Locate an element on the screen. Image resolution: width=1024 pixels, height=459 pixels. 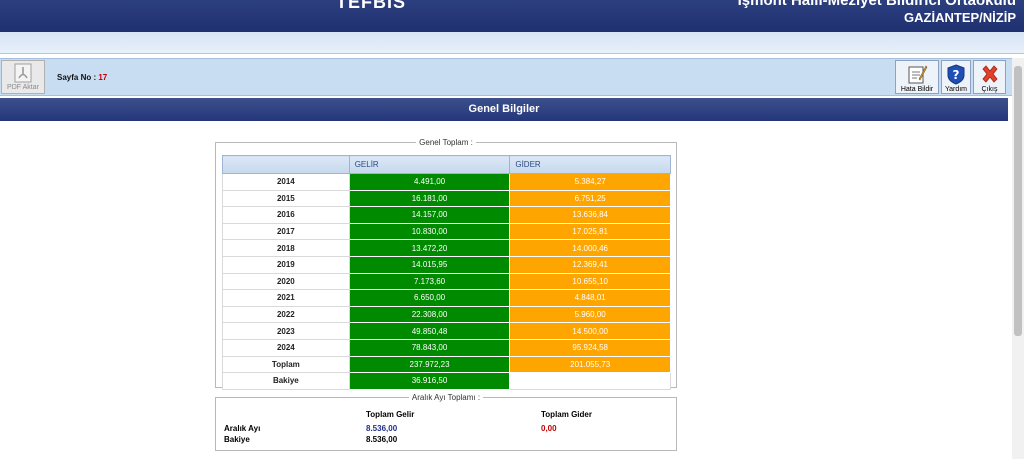
year-cell: 2023 is located at coordinates (286, 331).